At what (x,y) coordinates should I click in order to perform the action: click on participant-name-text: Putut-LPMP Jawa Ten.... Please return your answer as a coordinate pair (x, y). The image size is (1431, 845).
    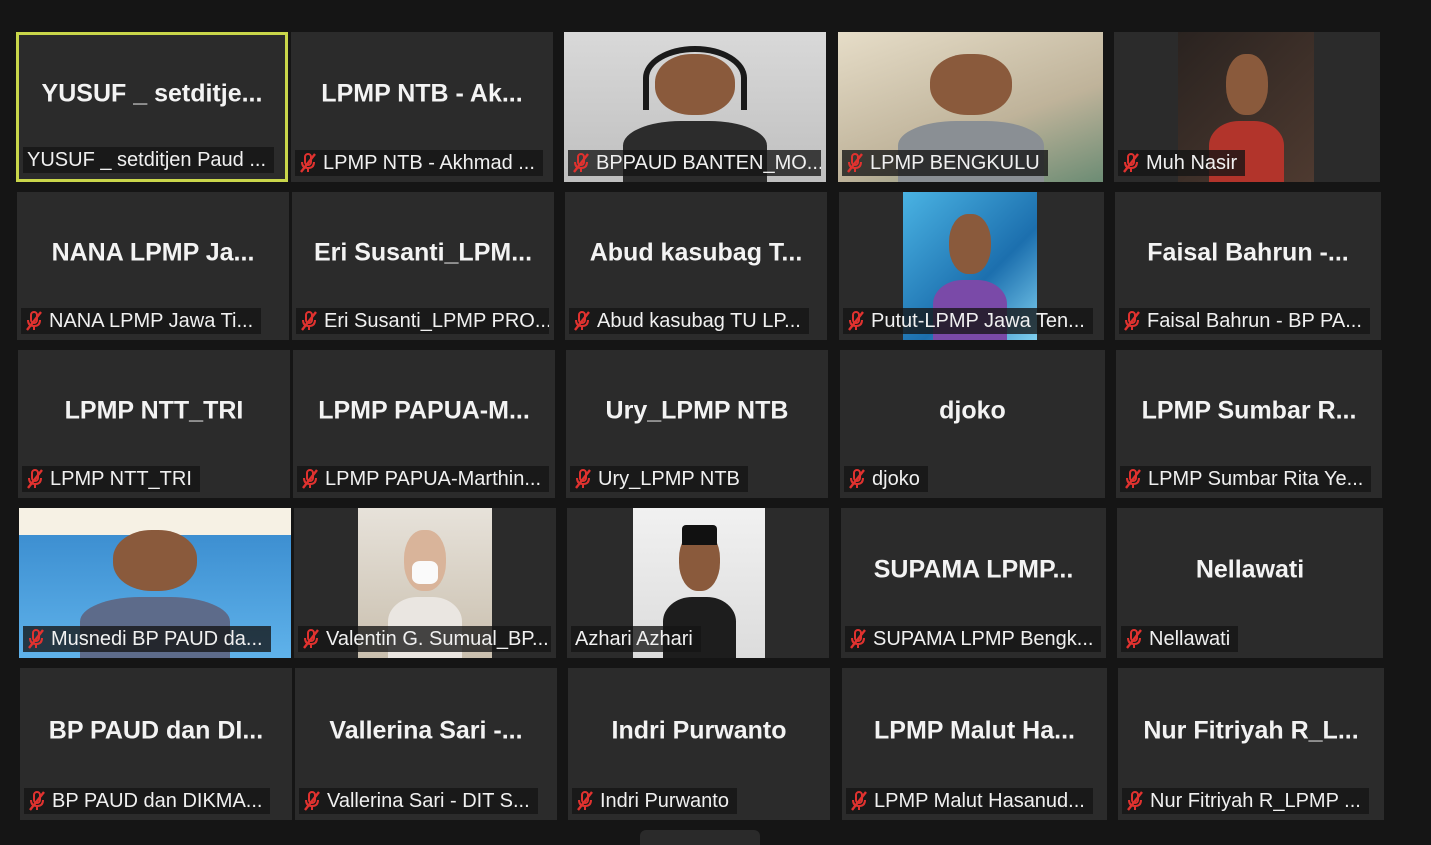
    Looking at the image, I should click on (978, 321).